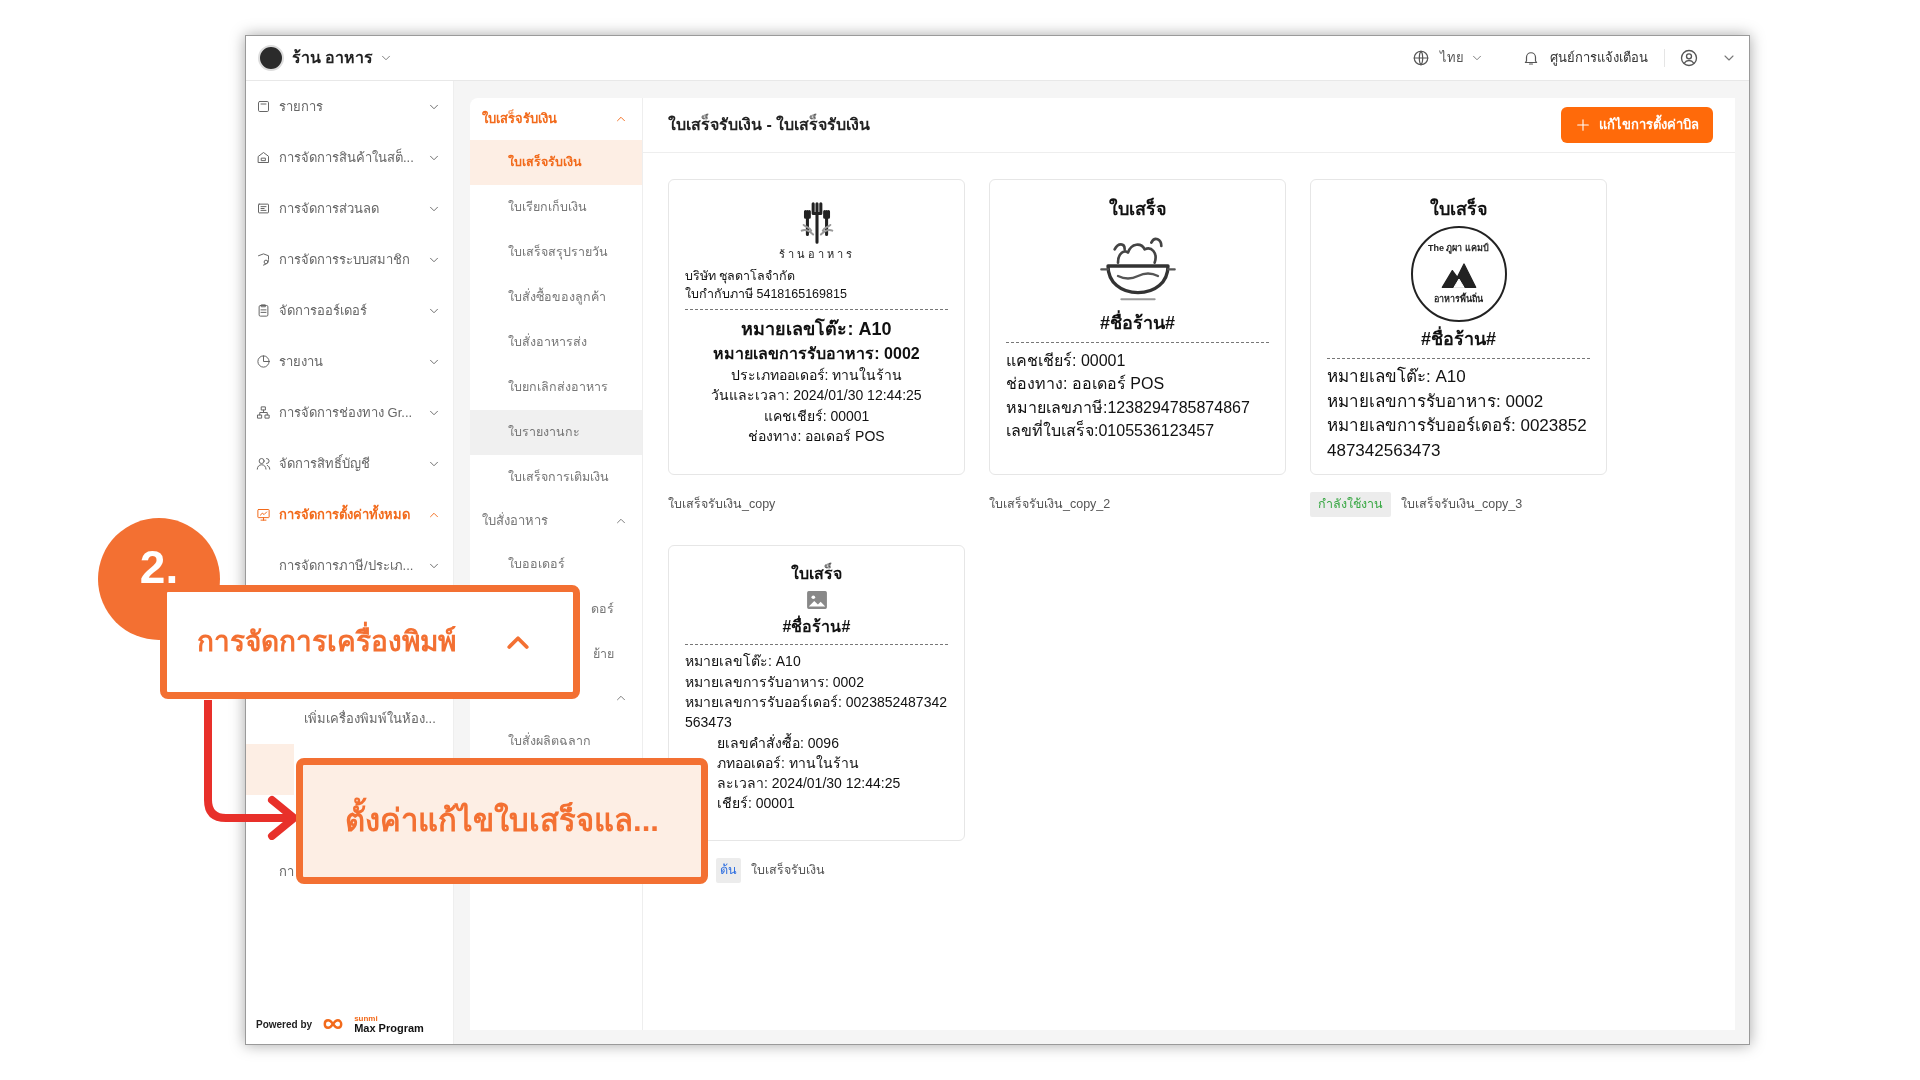 The width and height of the screenshot is (1920, 1080). Describe the element at coordinates (284, 1024) in the screenshot. I see `powered-by-text: Powered by` at that location.